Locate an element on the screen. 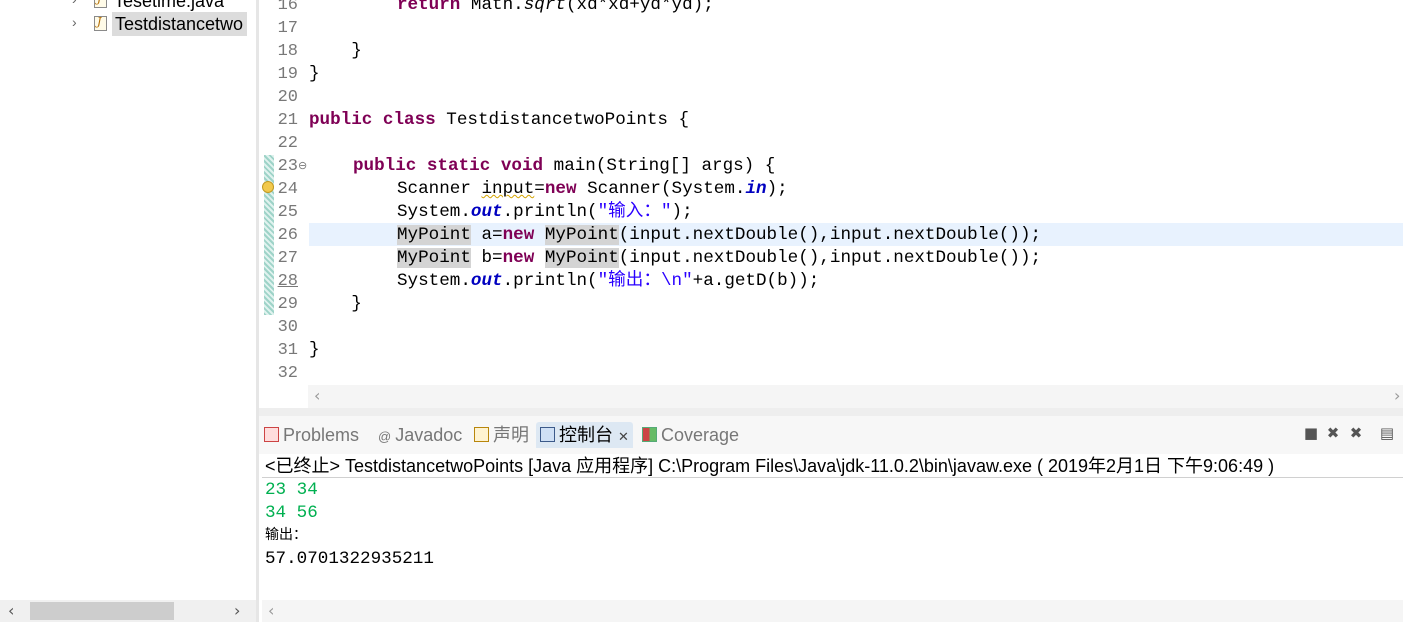 This screenshot has width=1403, height=622. code-line: System.out.println("输出：\n"+a.getD(b)); is located at coordinates (564, 281).